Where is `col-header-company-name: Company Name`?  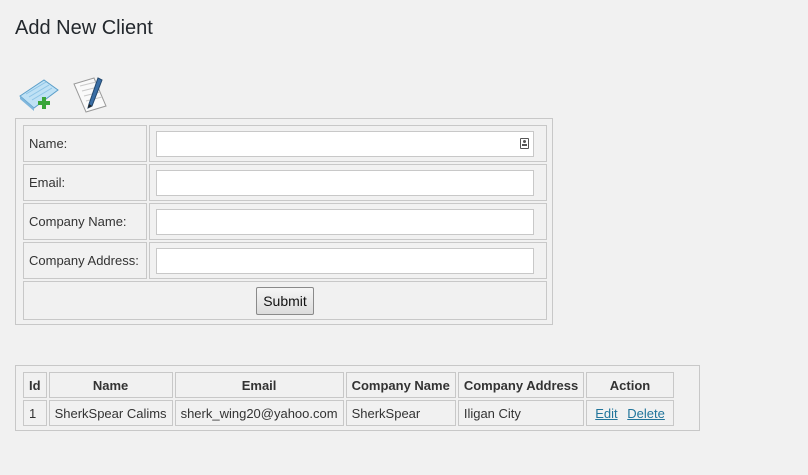
col-header-company-name: Company Name is located at coordinates (400, 385).